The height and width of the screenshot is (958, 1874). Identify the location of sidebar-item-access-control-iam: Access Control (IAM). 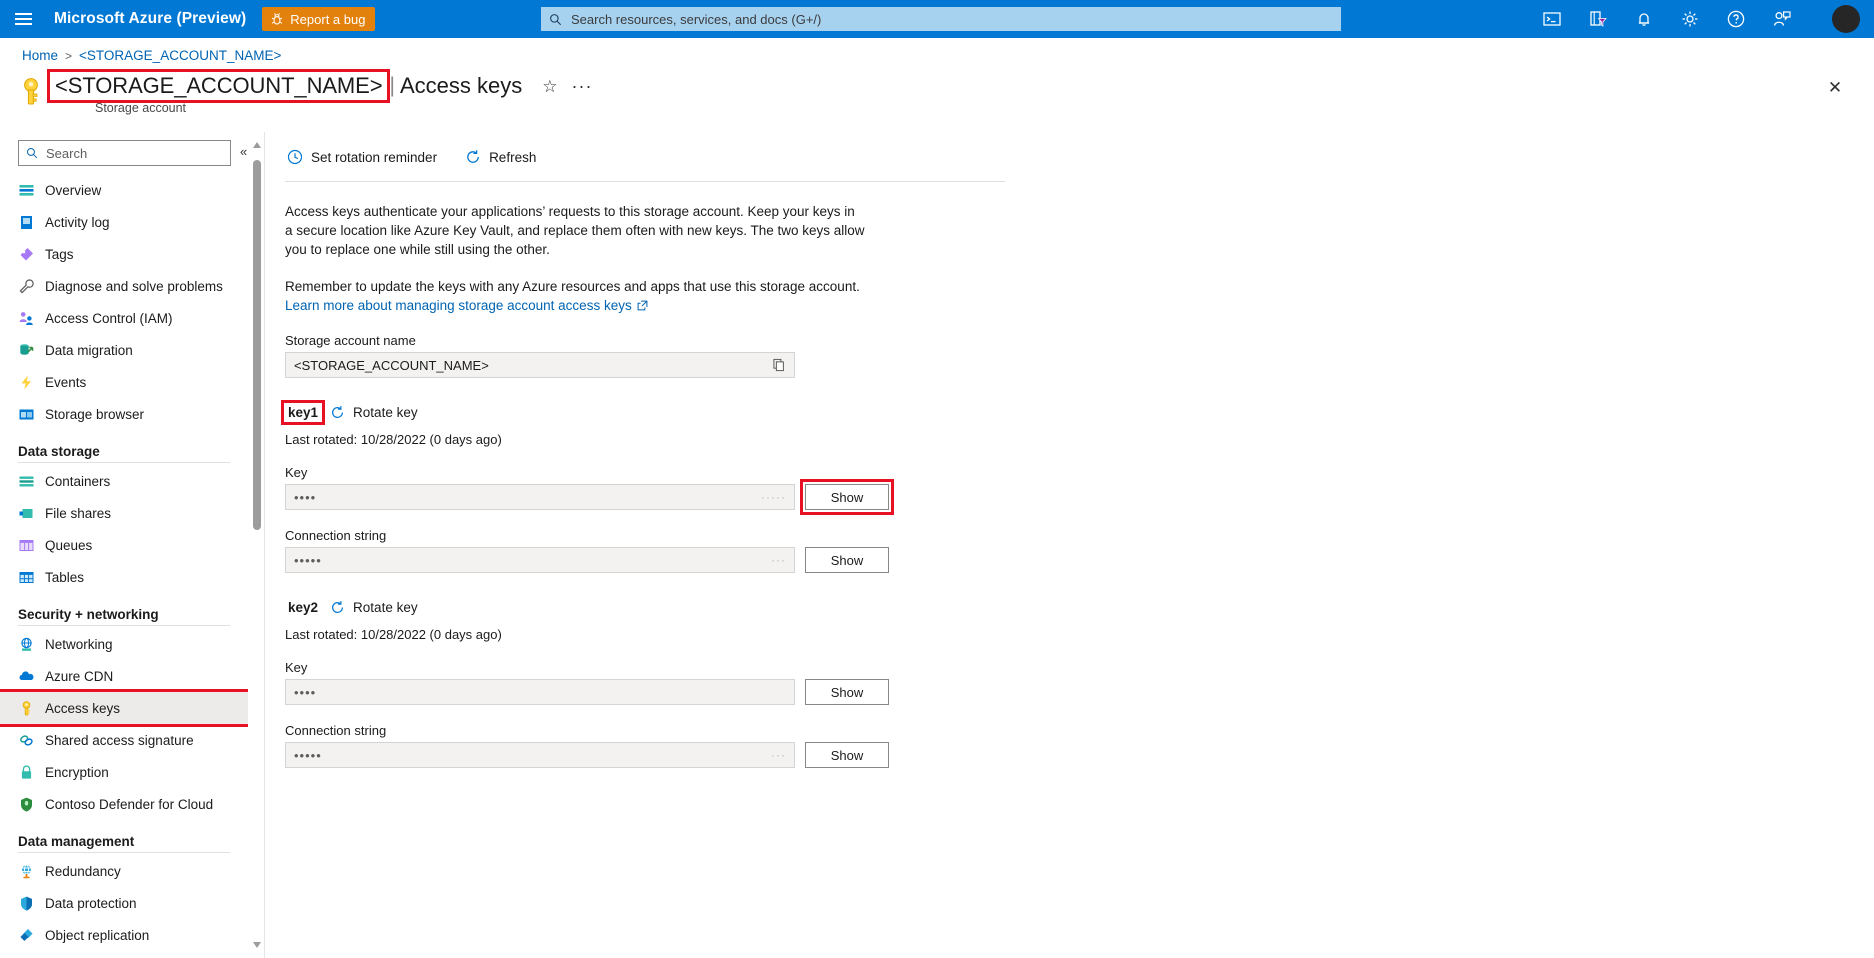
(124, 318).